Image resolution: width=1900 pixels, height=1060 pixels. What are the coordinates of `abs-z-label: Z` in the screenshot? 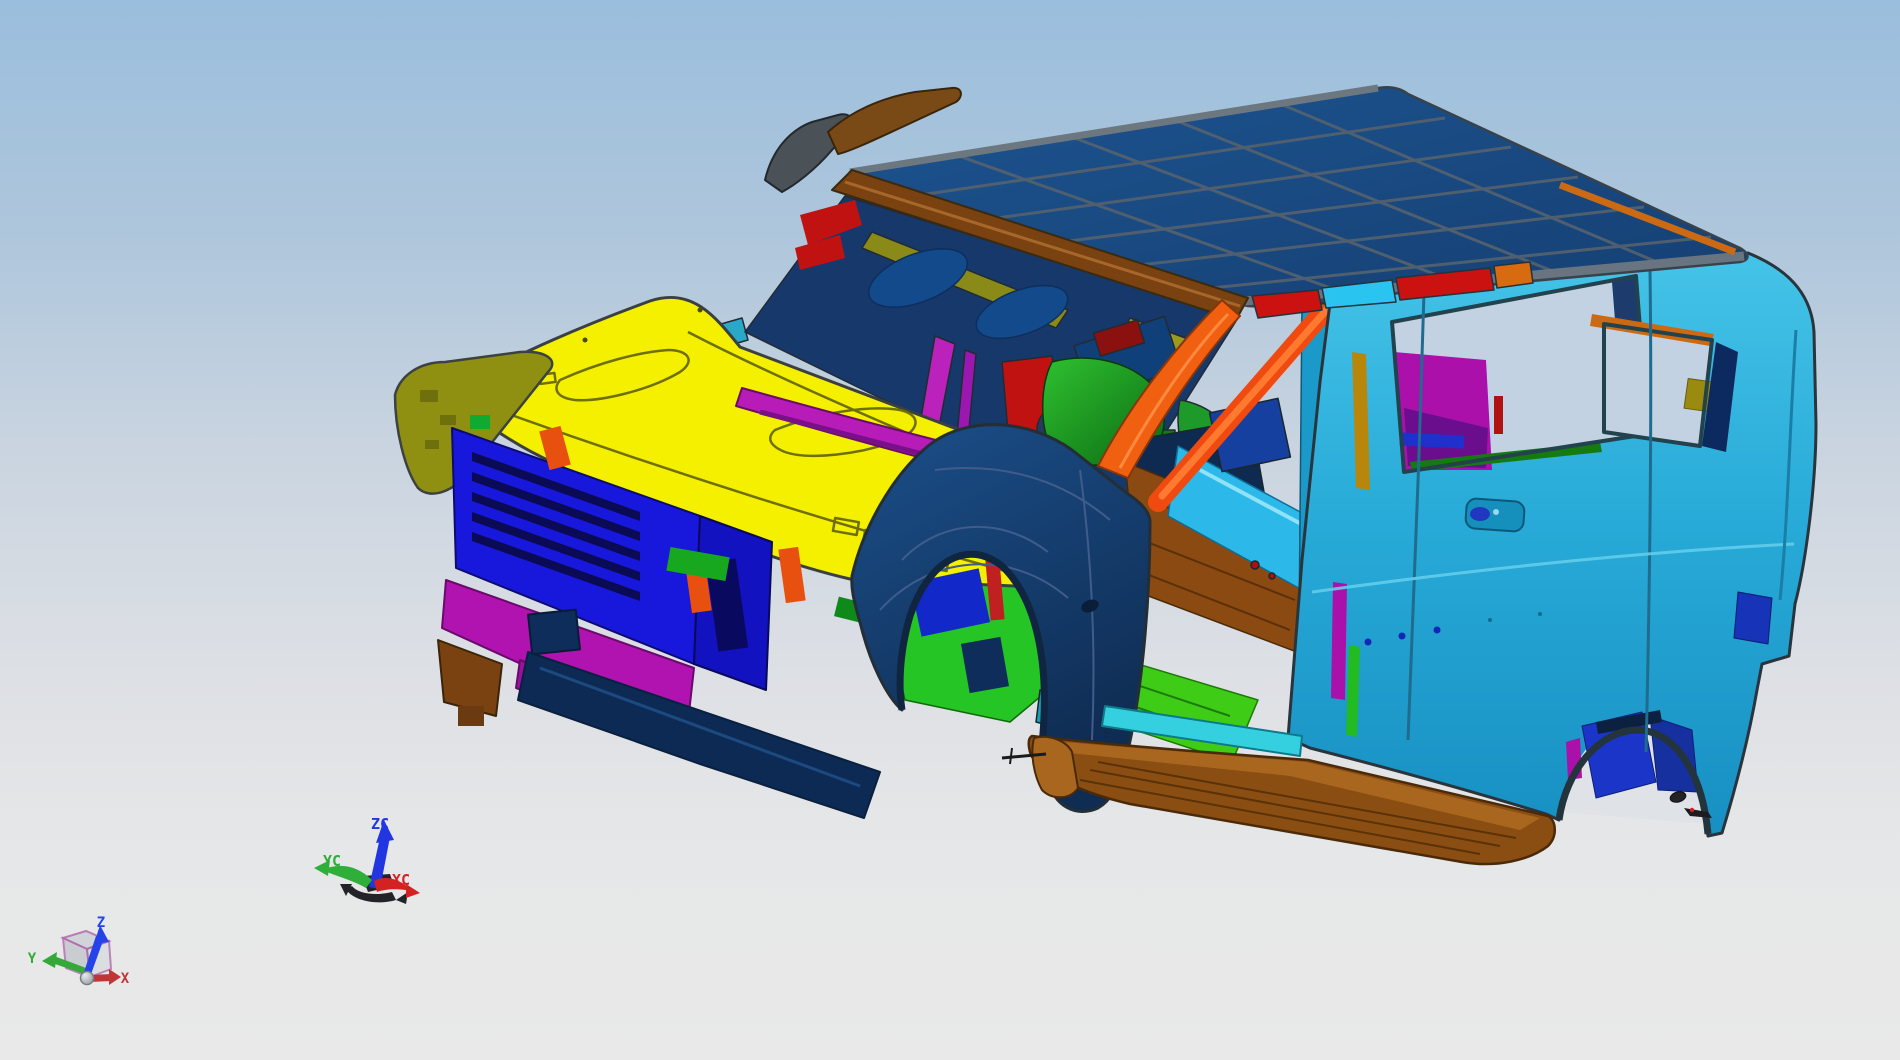 It's located at (101, 923).